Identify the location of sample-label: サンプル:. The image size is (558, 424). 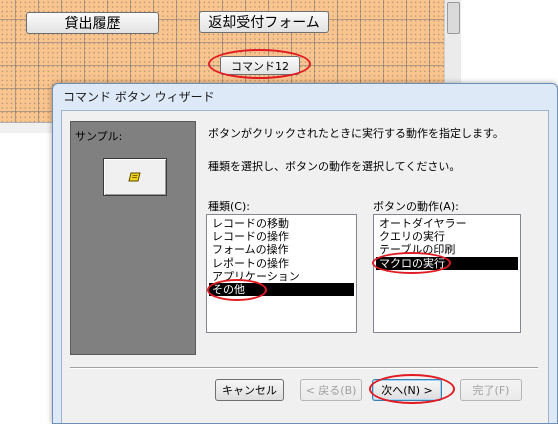
(99, 136).